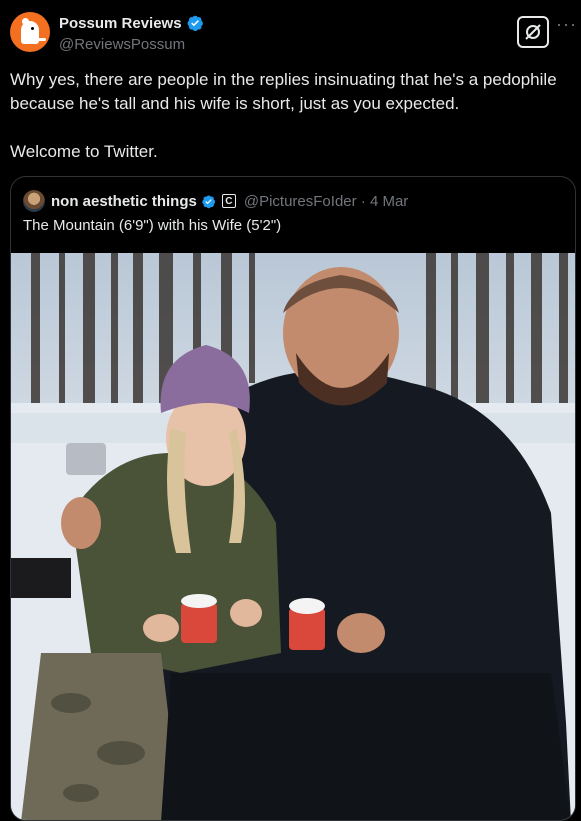 The image size is (581, 821). I want to click on author-name-row: Possum Reviews, so click(131, 23).